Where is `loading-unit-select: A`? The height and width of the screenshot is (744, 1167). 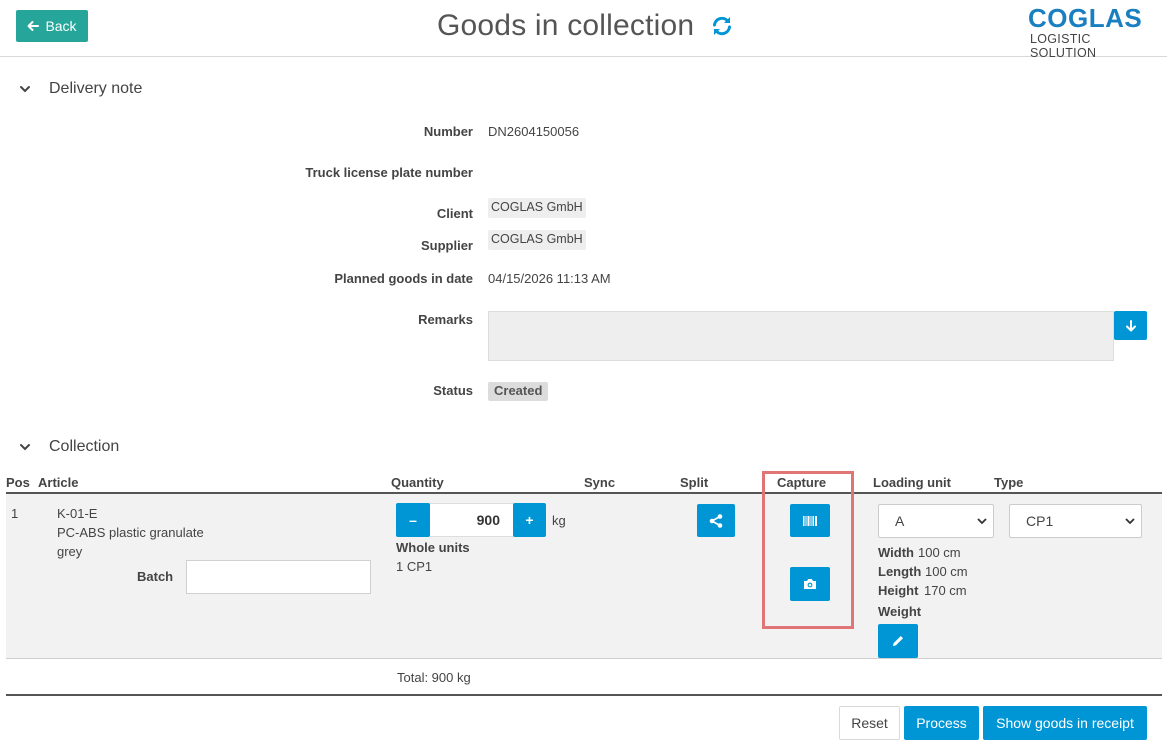
loading-unit-select: A is located at coordinates (936, 521).